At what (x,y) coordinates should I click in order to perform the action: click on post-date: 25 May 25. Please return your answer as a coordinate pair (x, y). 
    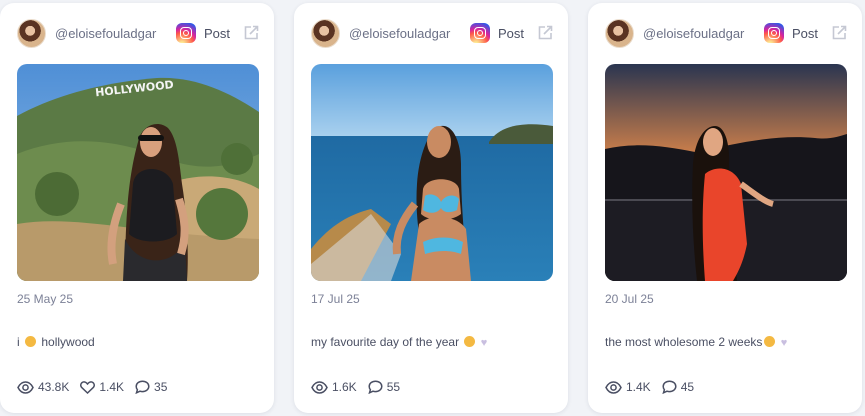
    Looking at the image, I should click on (45, 299).